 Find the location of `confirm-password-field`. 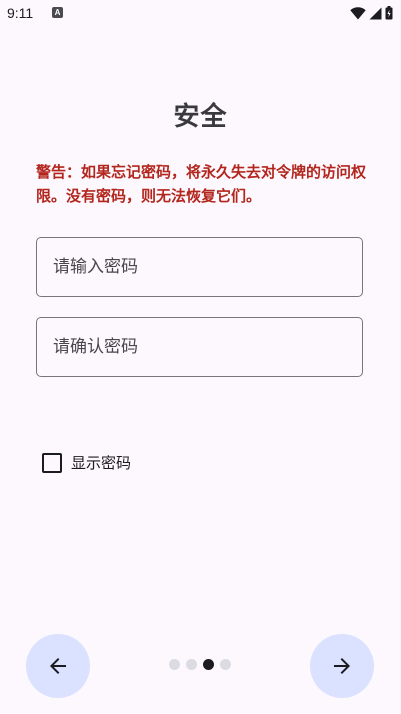

confirm-password-field is located at coordinates (199, 347).